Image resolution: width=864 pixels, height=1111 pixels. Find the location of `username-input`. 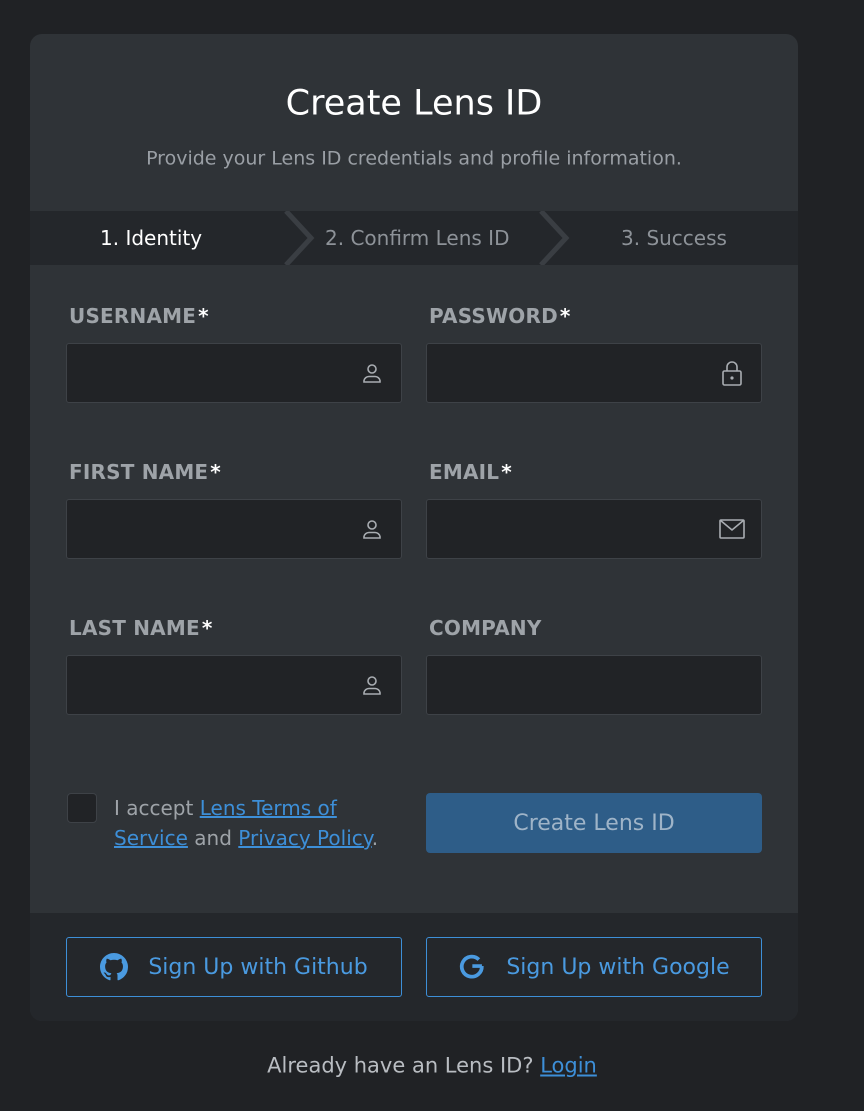

username-input is located at coordinates (234, 373).